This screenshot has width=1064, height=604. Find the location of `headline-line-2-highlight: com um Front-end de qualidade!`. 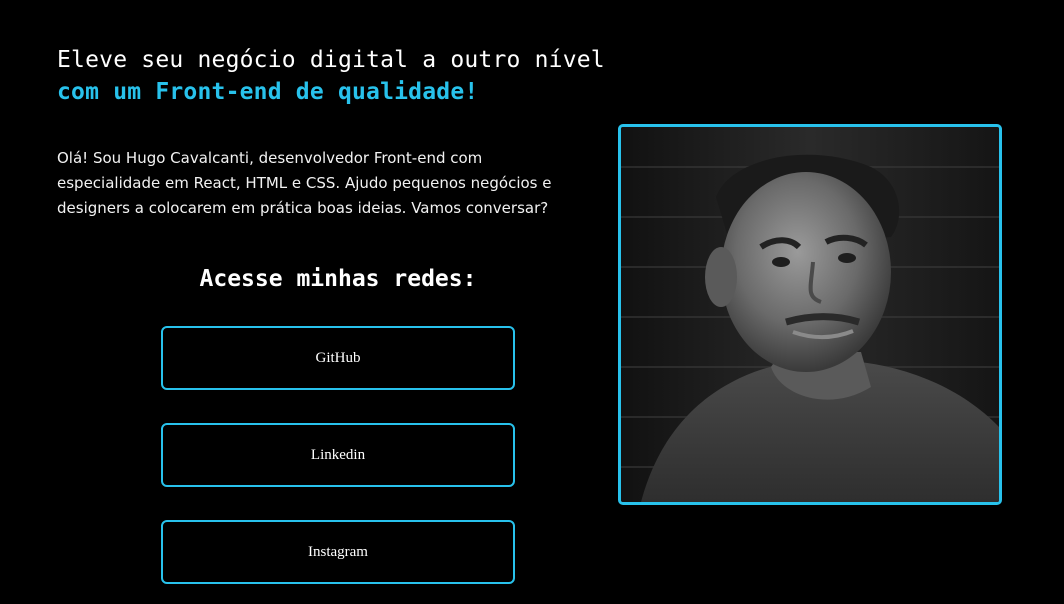

headline-line-2-highlight: com um Front-end de qualidade! is located at coordinates (268, 92).